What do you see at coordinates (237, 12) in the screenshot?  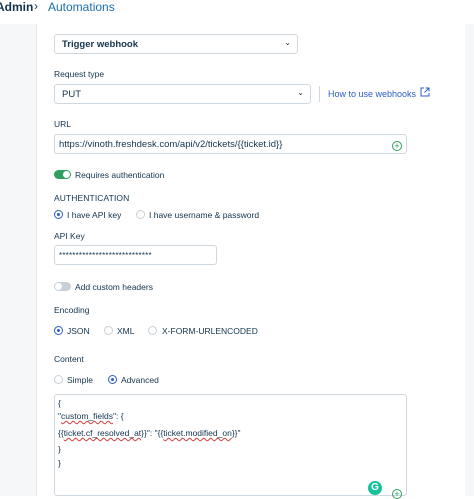 I see `top-bar: Admin › Automations` at bounding box center [237, 12].